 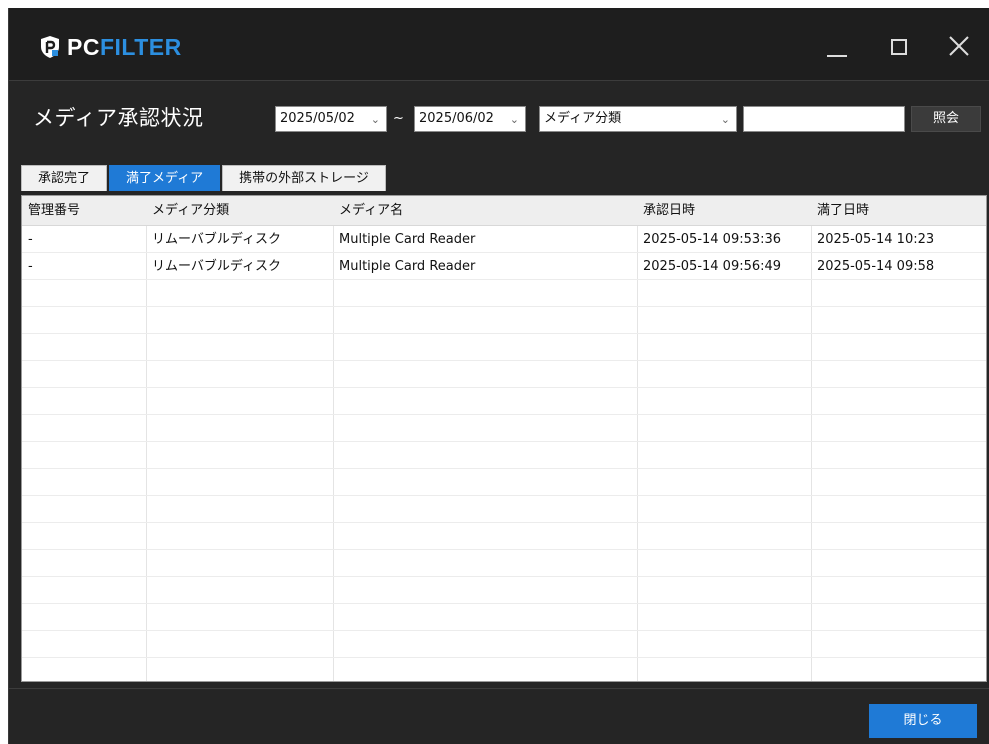 I want to click on maximize-button, so click(x=899, y=47).